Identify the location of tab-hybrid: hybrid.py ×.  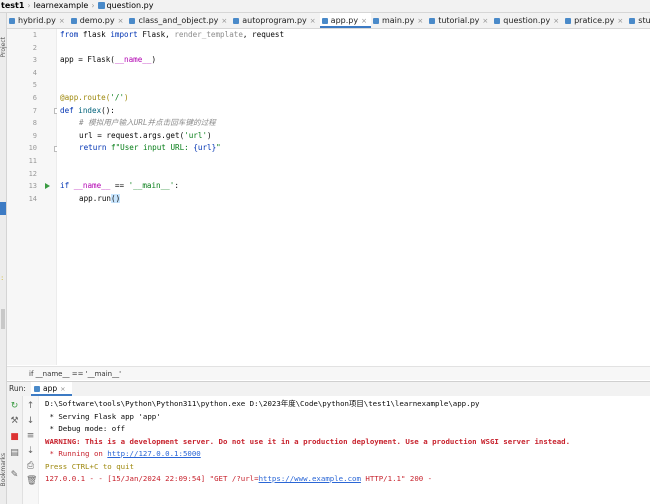
(38, 20).